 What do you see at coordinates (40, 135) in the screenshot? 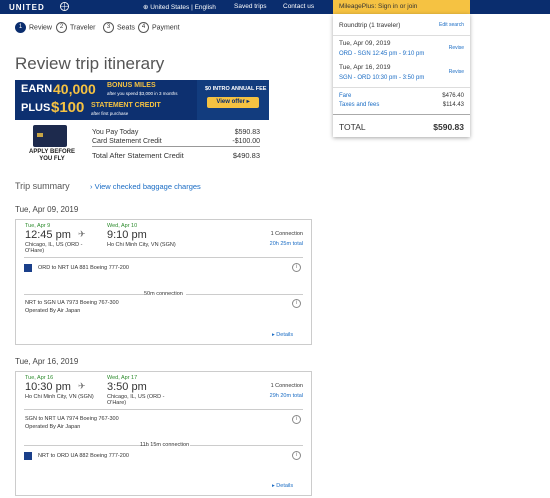
I see `card-chip` at bounding box center [40, 135].